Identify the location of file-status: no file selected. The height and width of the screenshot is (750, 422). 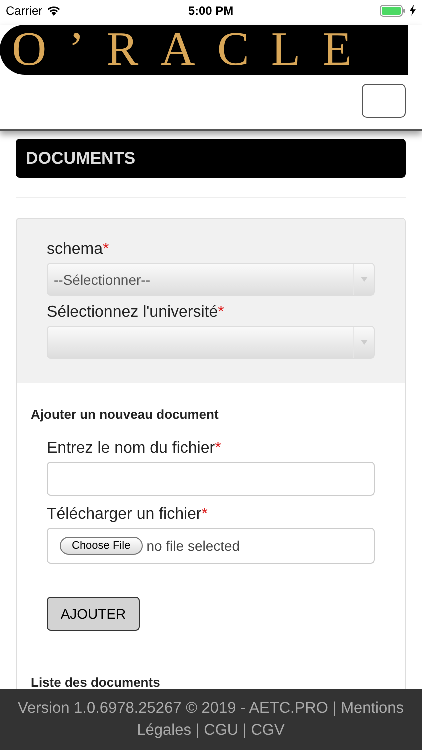
(193, 546).